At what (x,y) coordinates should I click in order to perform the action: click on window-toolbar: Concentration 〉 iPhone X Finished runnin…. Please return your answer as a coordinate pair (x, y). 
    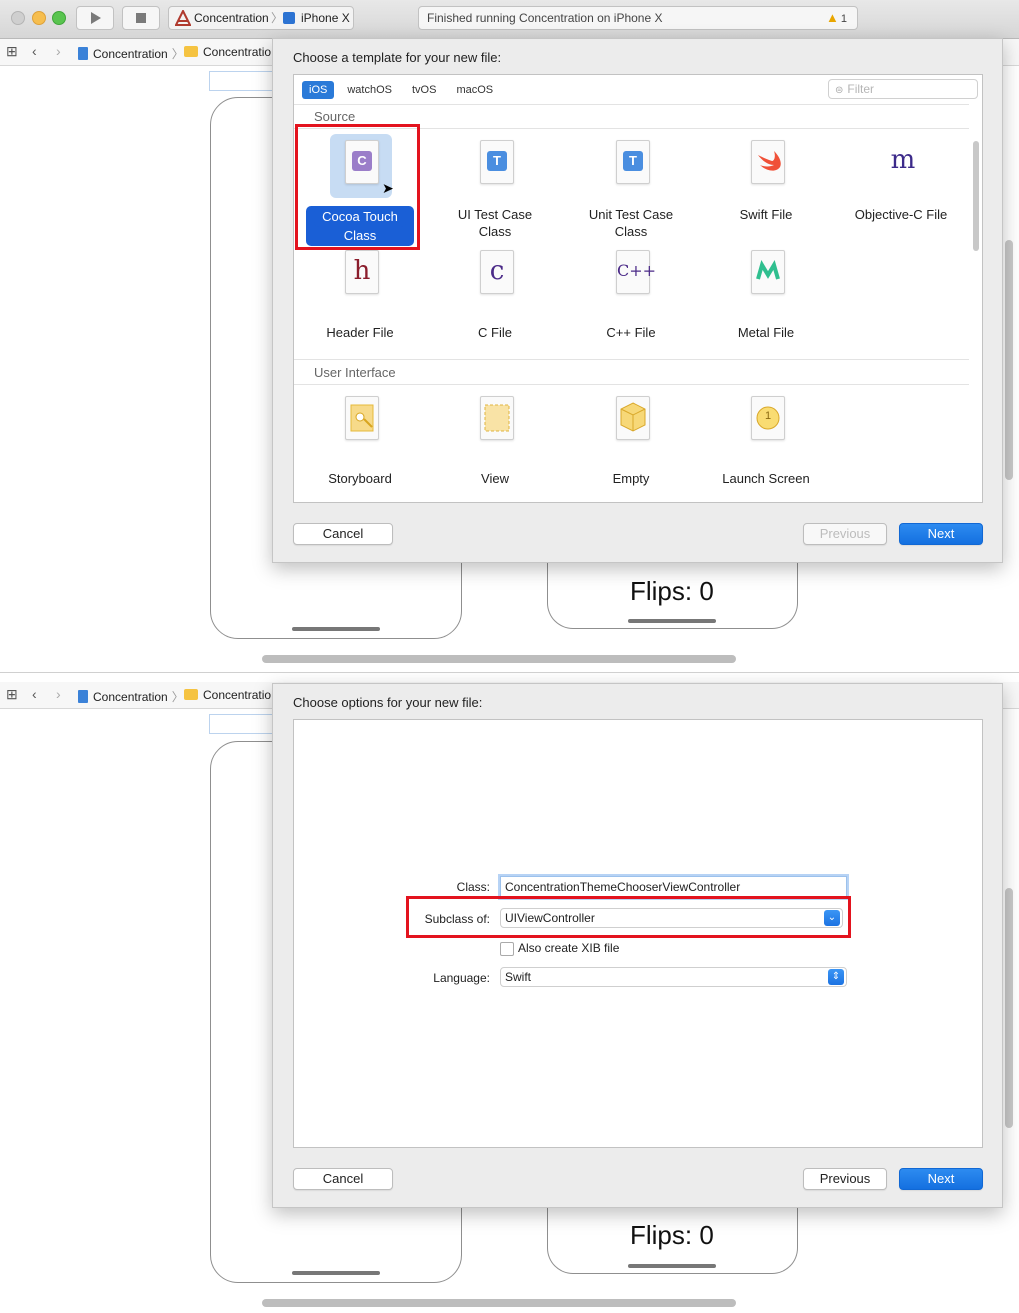
    Looking at the image, I should click on (509, 19).